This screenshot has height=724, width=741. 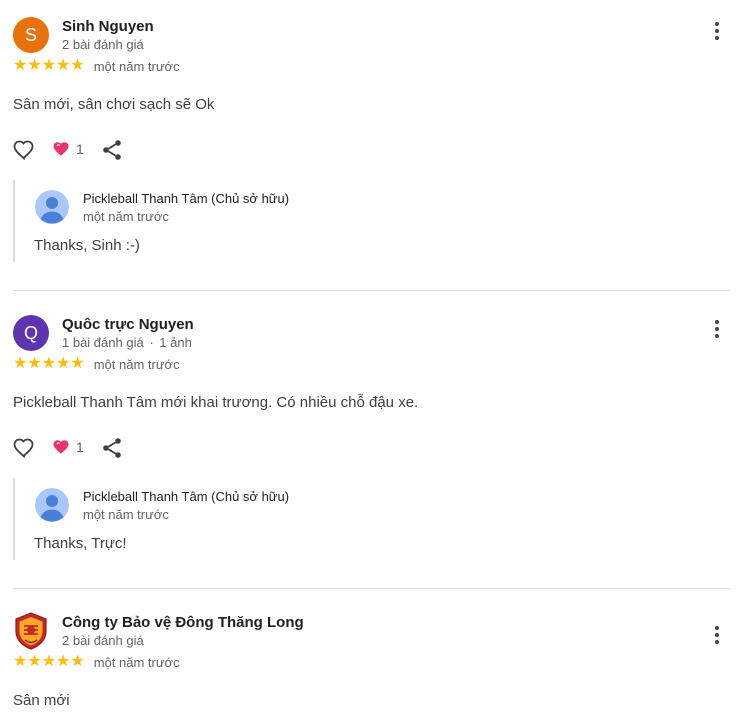 I want to click on reviewer-avatar: S, so click(x=31, y=35).